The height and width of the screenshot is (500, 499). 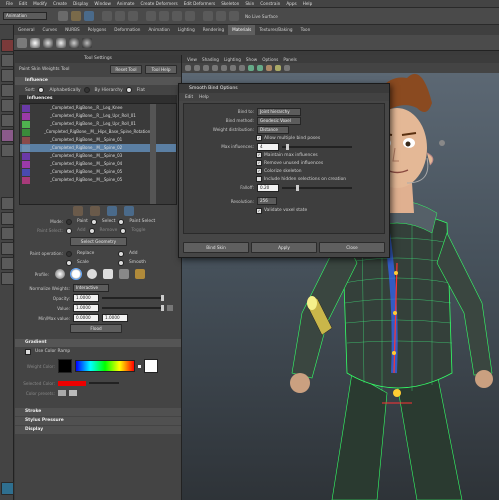 I want to click on menu-file: File, so click(x=9, y=3).